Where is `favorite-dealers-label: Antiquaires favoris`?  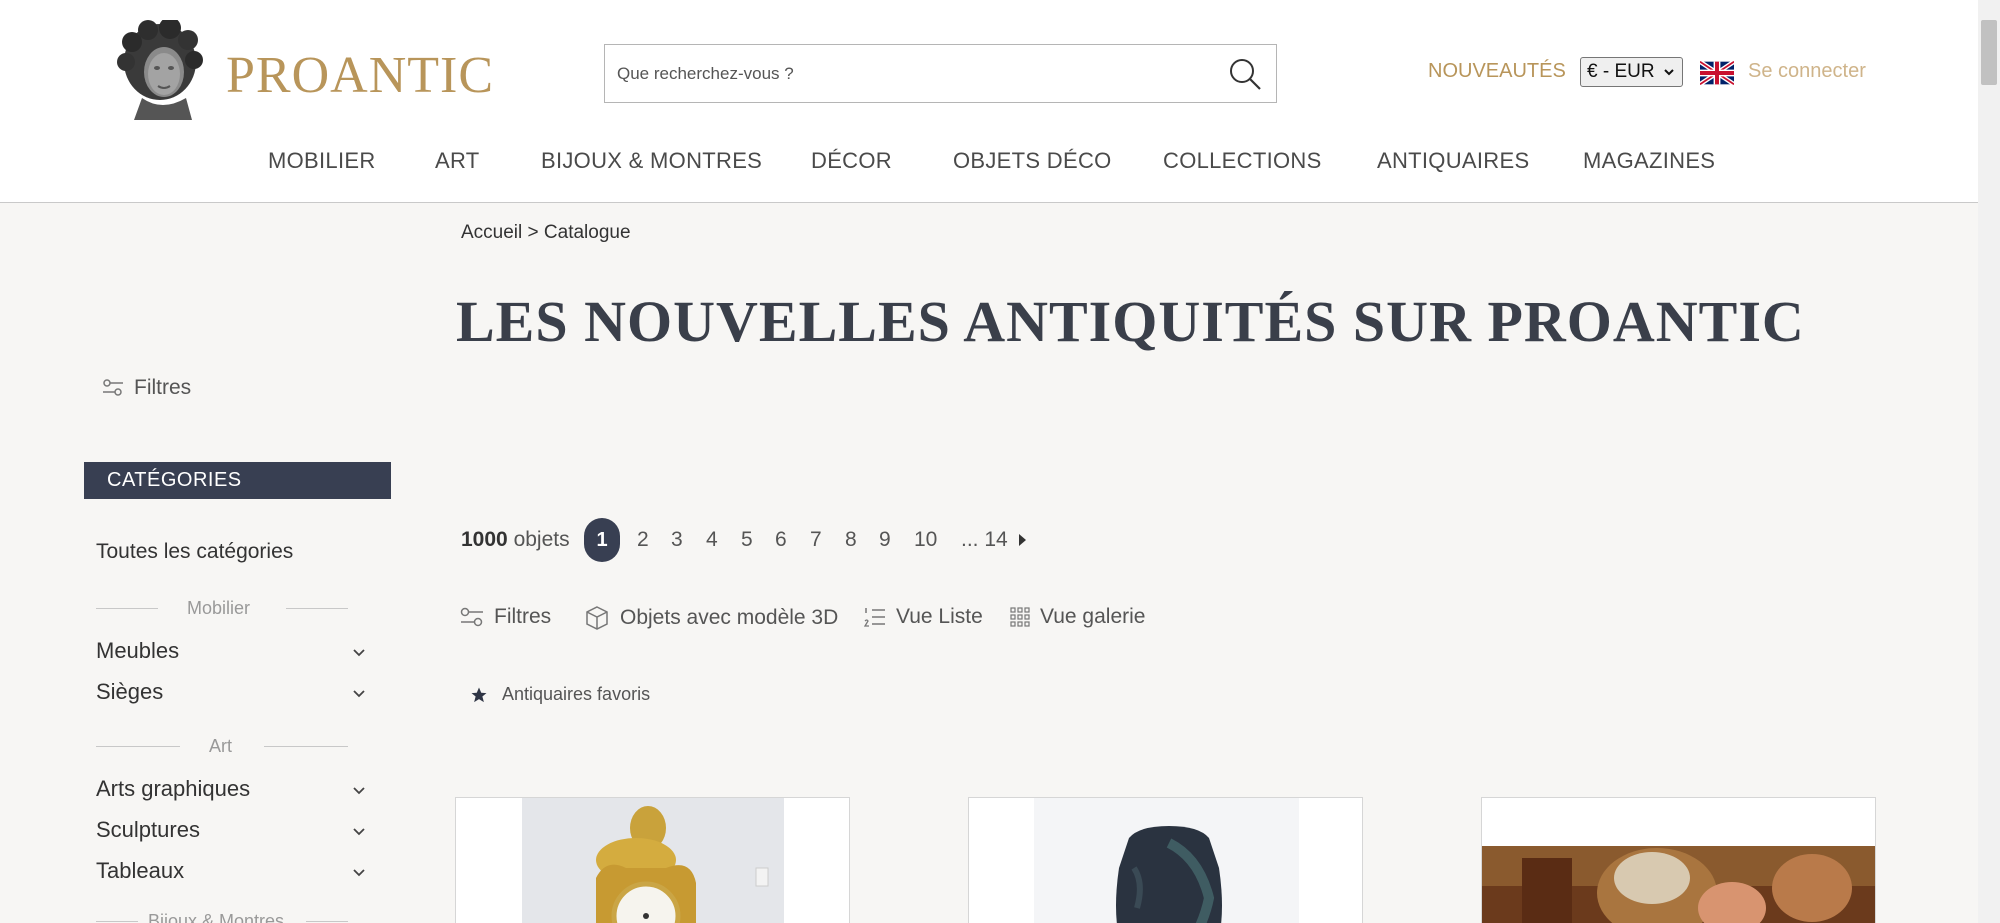 favorite-dealers-label: Antiquaires favoris is located at coordinates (576, 694).